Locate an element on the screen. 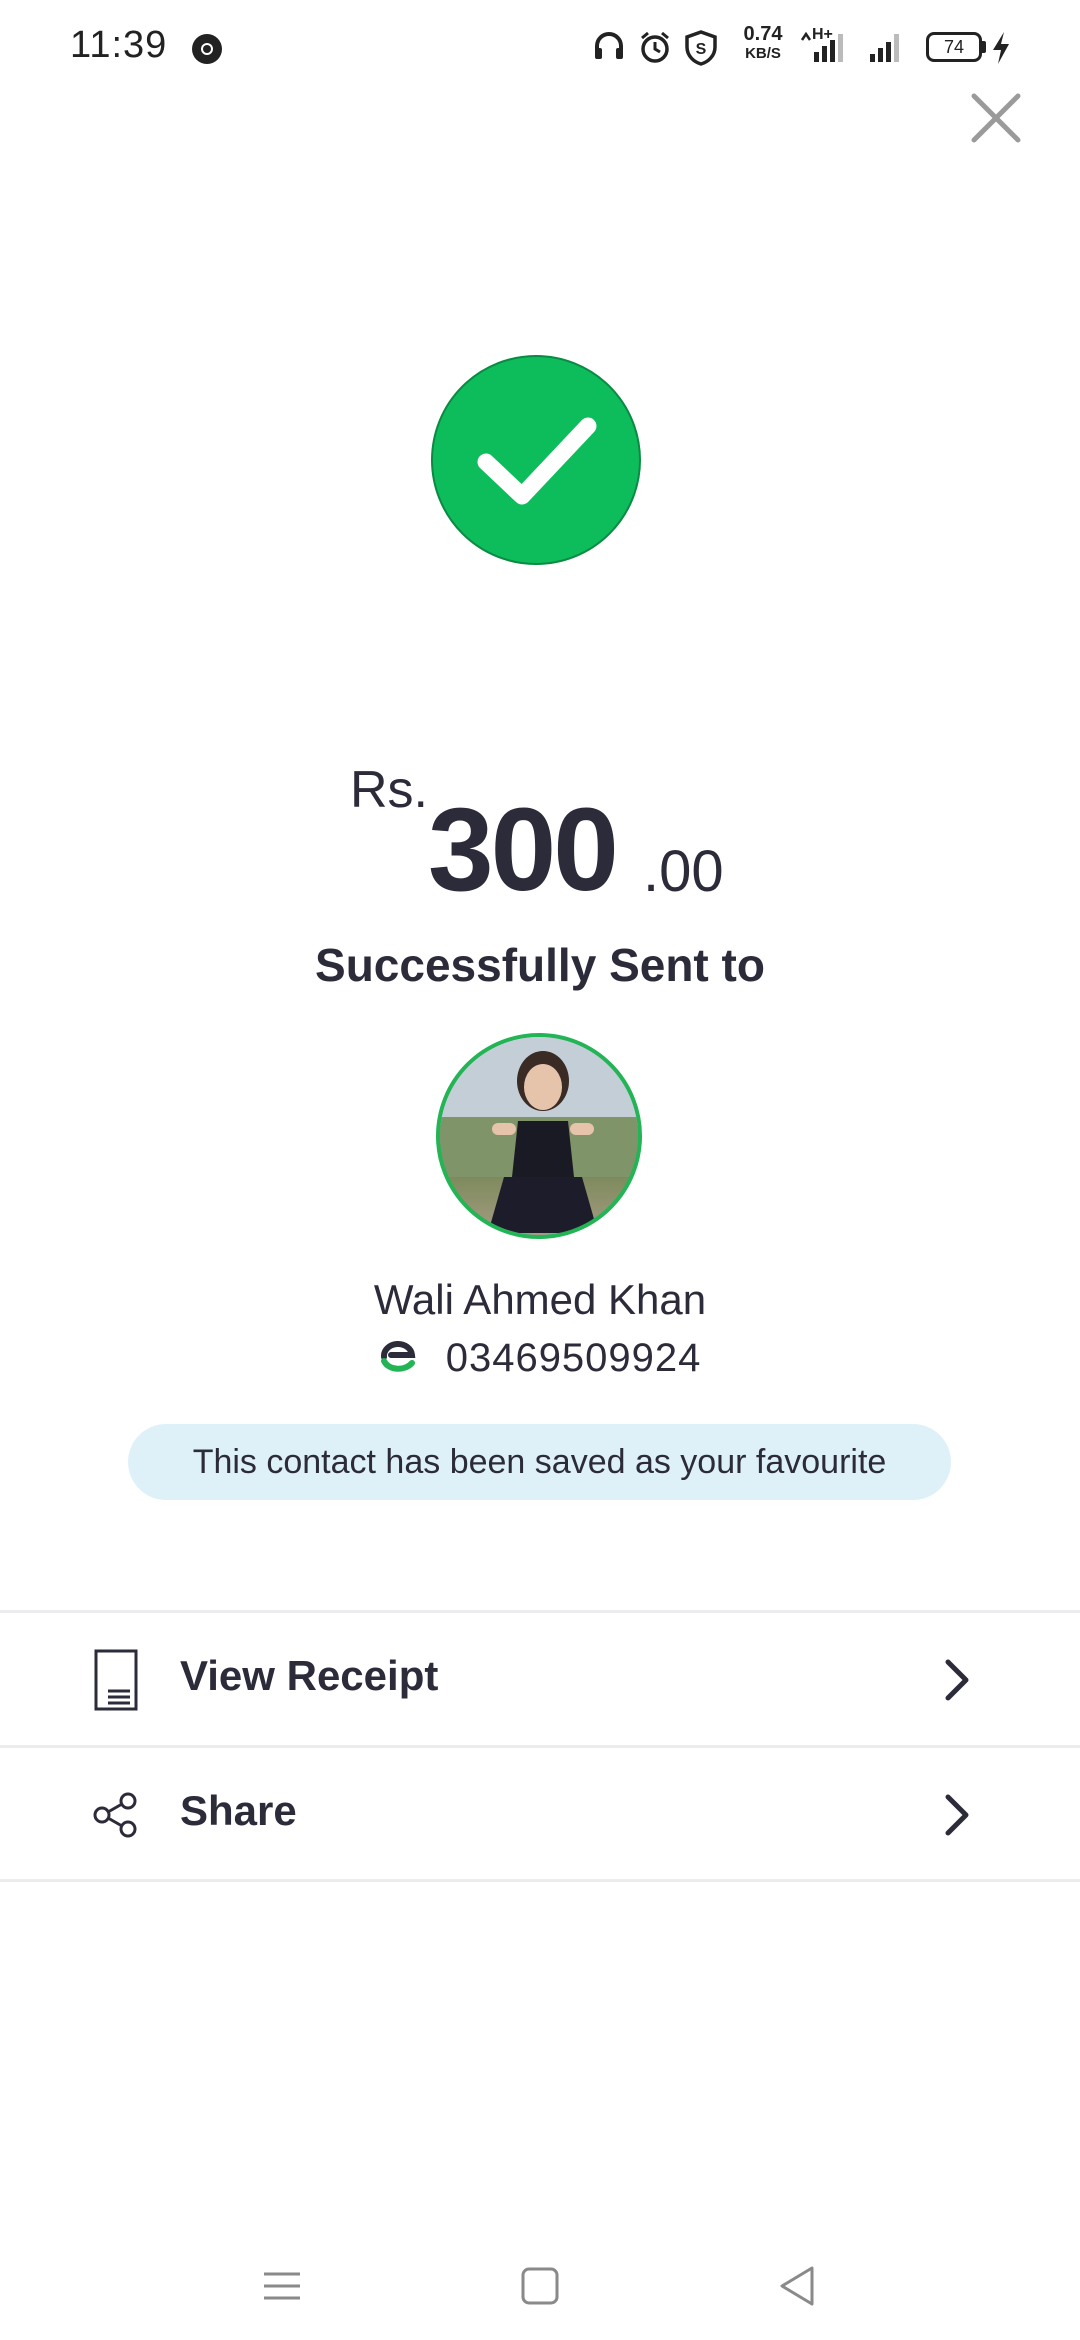  success-check-icon is located at coordinates (536, 460).